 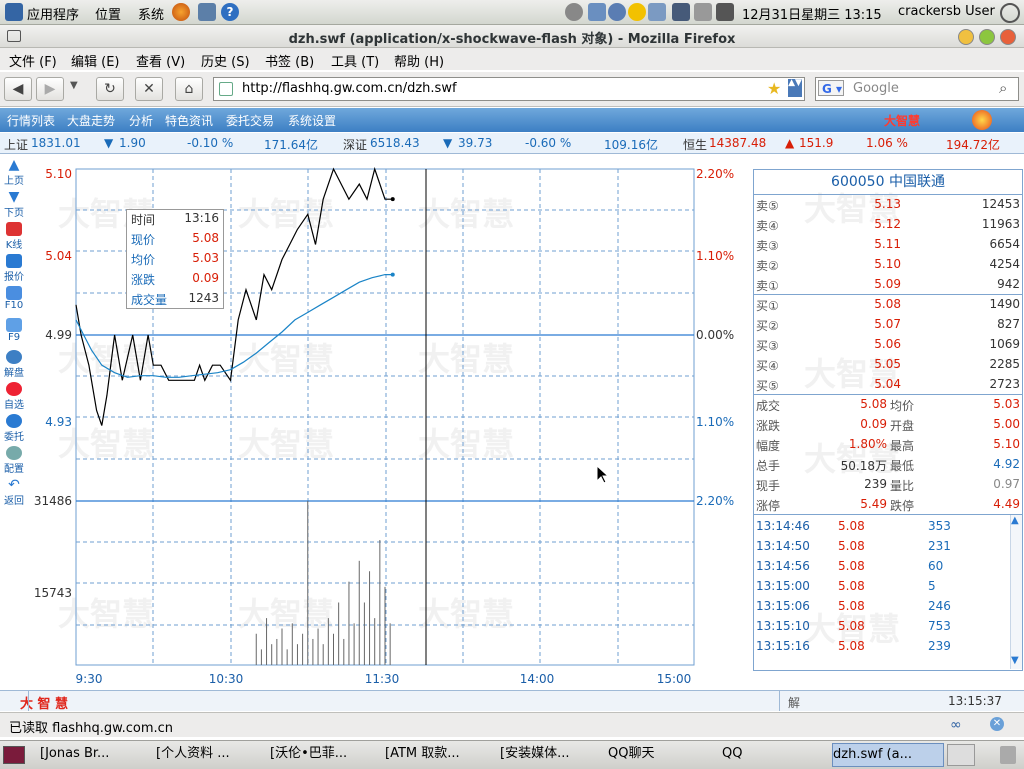 What do you see at coordinates (95, 60) in the screenshot?
I see `menu-edit: 编辑 (E)` at bounding box center [95, 60].